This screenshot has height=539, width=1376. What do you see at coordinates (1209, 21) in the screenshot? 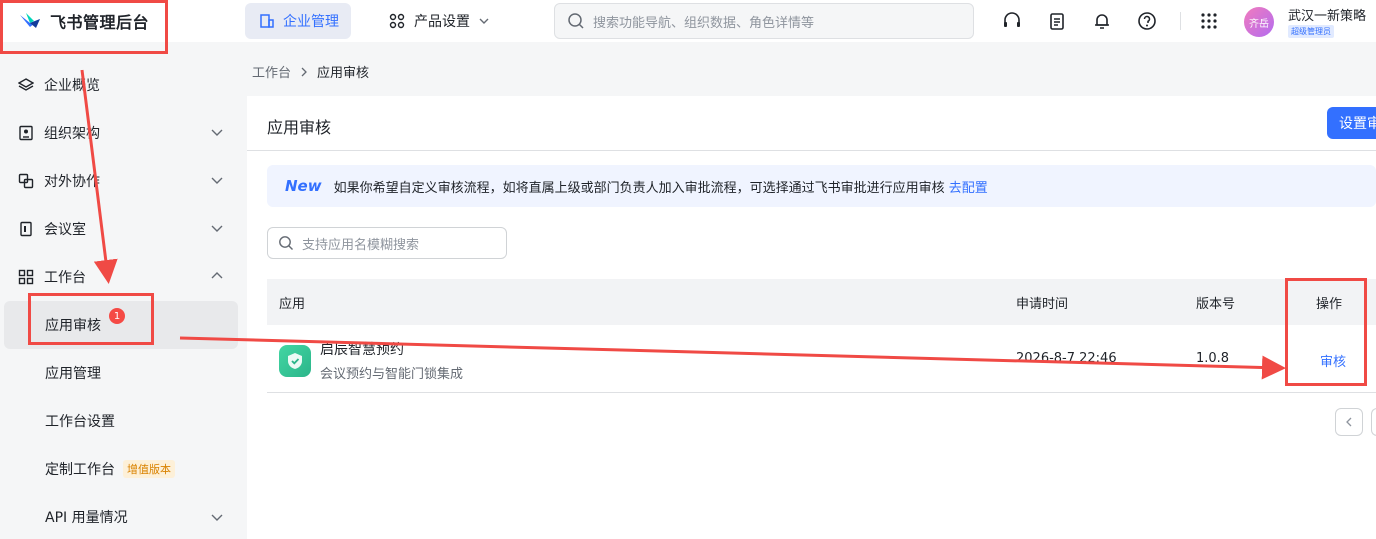
I see `app-grid-icon` at bounding box center [1209, 21].